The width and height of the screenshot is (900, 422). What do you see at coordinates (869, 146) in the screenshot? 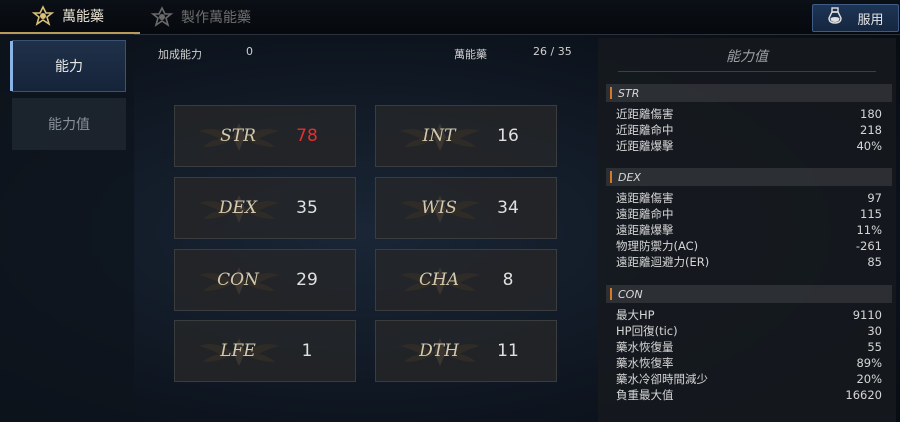
I see `stat-row-value: 40%` at bounding box center [869, 146].